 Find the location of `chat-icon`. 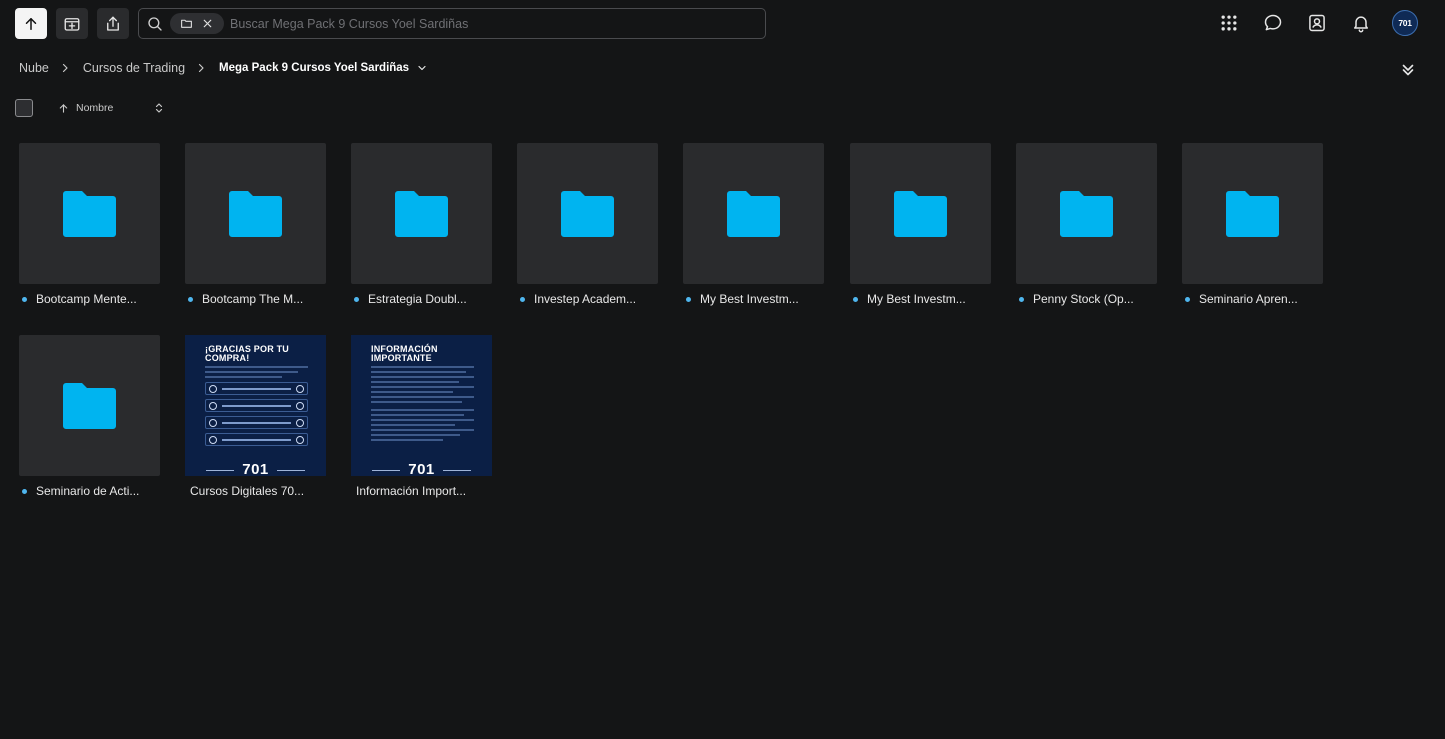

chat-icon is located at coordinates (1273, 22).